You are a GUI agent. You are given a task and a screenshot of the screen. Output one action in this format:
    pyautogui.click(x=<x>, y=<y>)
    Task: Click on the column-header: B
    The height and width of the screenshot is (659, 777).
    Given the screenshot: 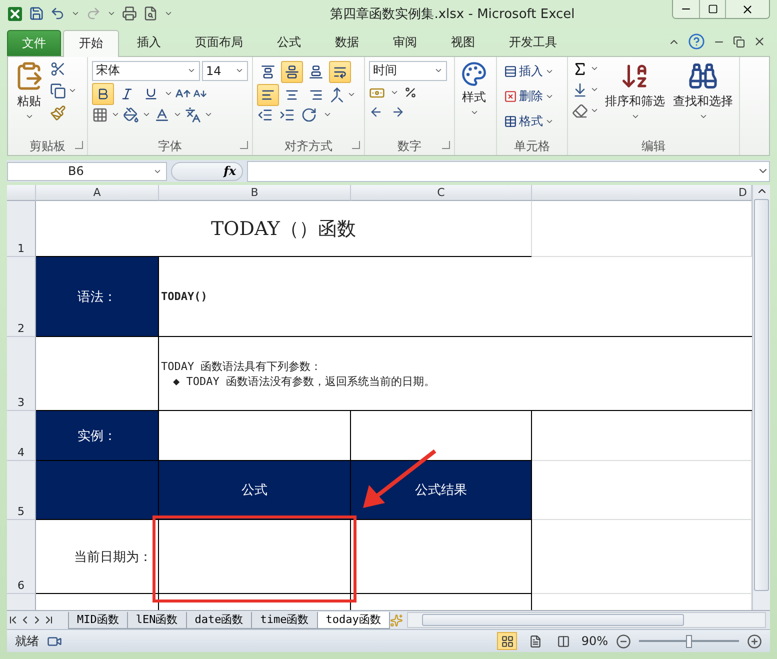 What is the action you would take?
    pyautogui.click(x=255, y=193)
    